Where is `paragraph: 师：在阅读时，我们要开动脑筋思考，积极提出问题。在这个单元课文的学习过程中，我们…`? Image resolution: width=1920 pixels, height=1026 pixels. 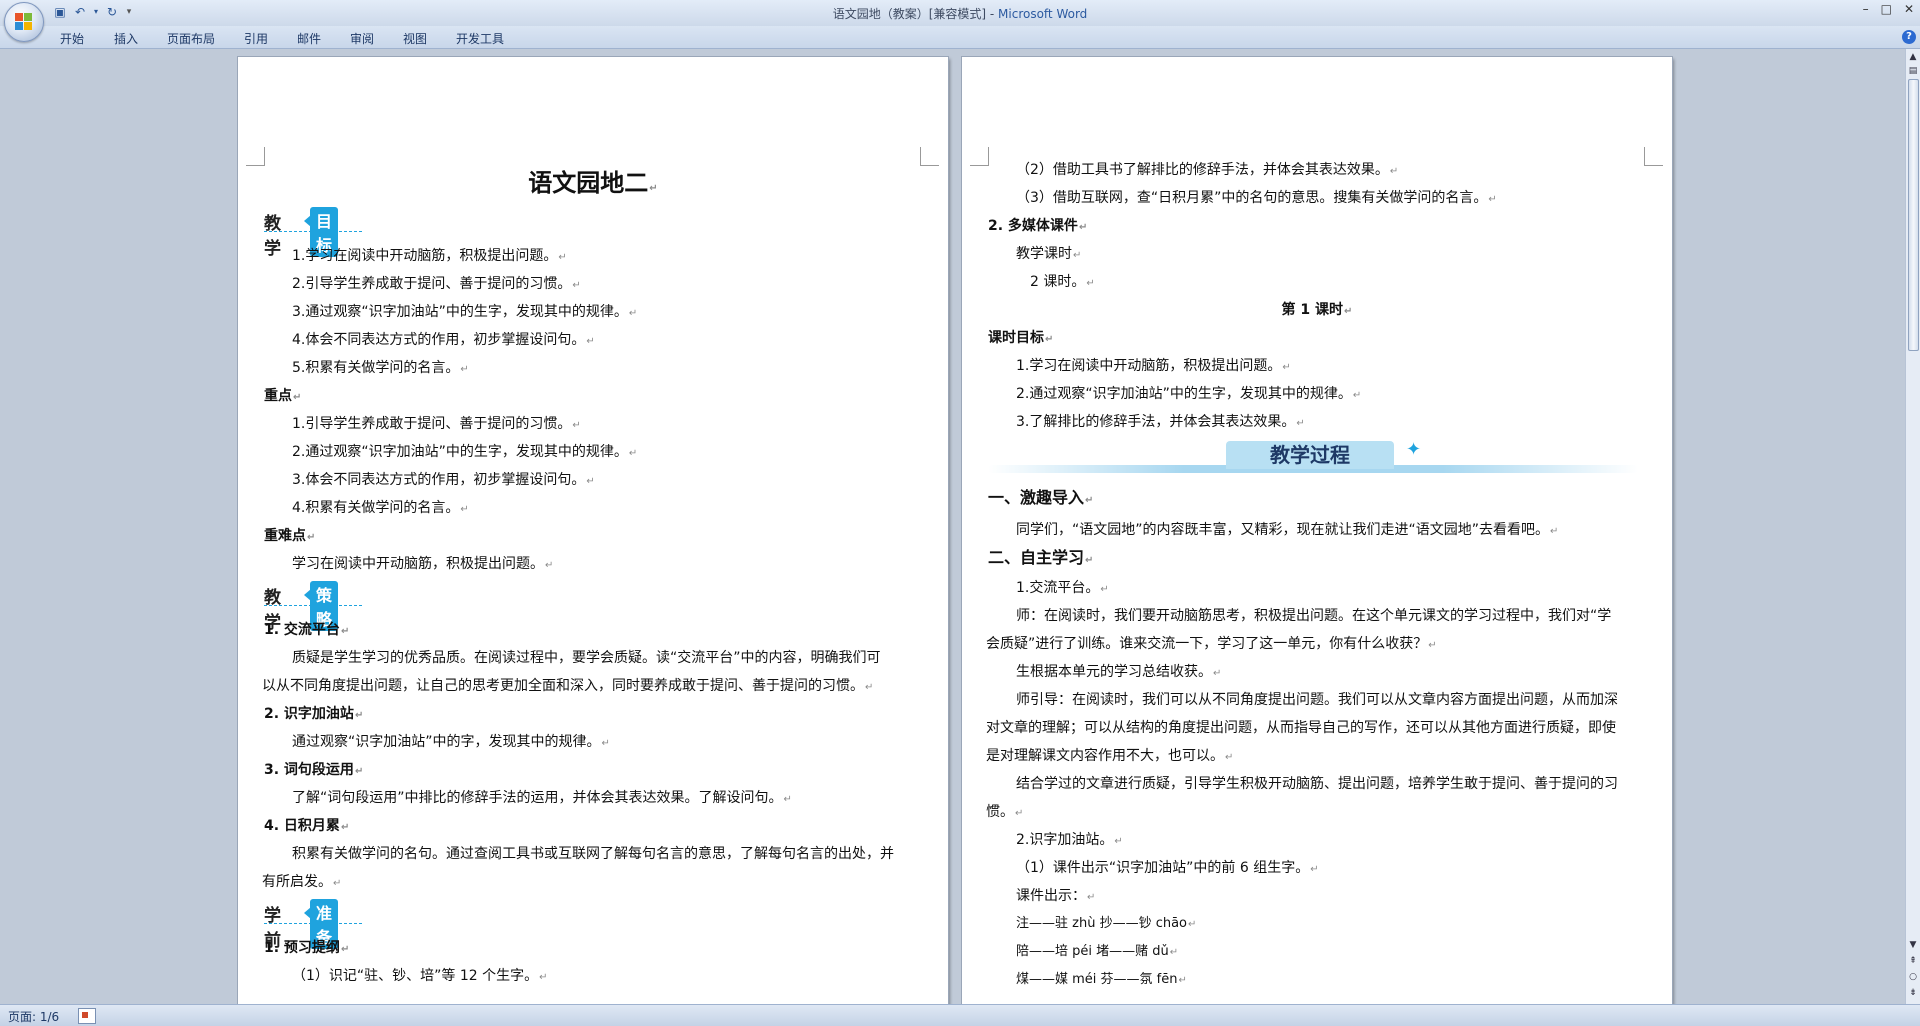
paragraph: 师：在阅读时，我们要开动脑筋思考，积极提出问题。在这个单元课文的学习过程中，我们… is located at coordinates (1314, 616).